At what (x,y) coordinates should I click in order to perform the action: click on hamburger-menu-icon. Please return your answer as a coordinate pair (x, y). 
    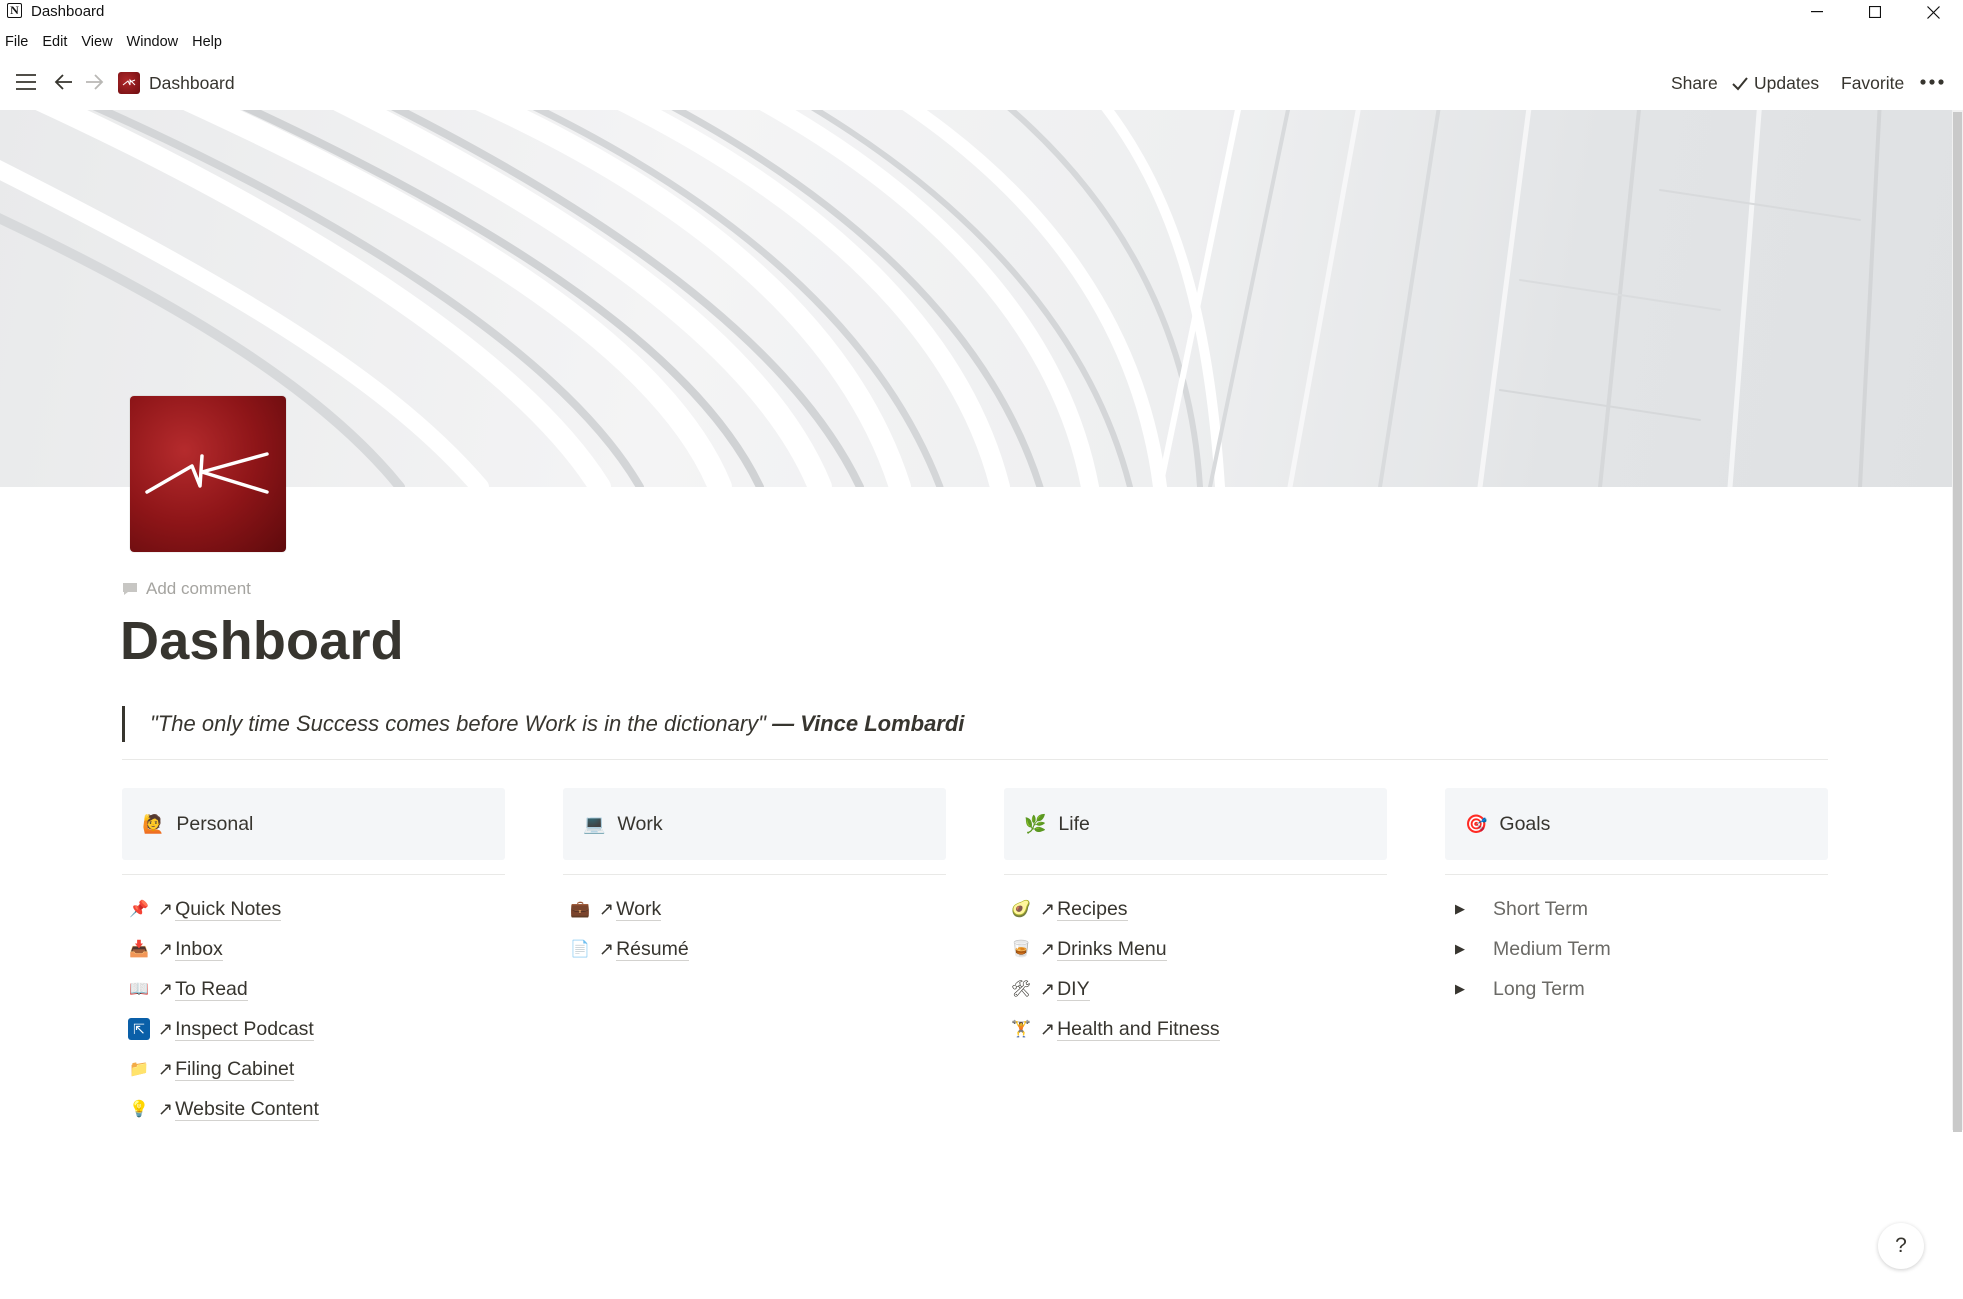
    Looking at the image, I should click on (26, 82).